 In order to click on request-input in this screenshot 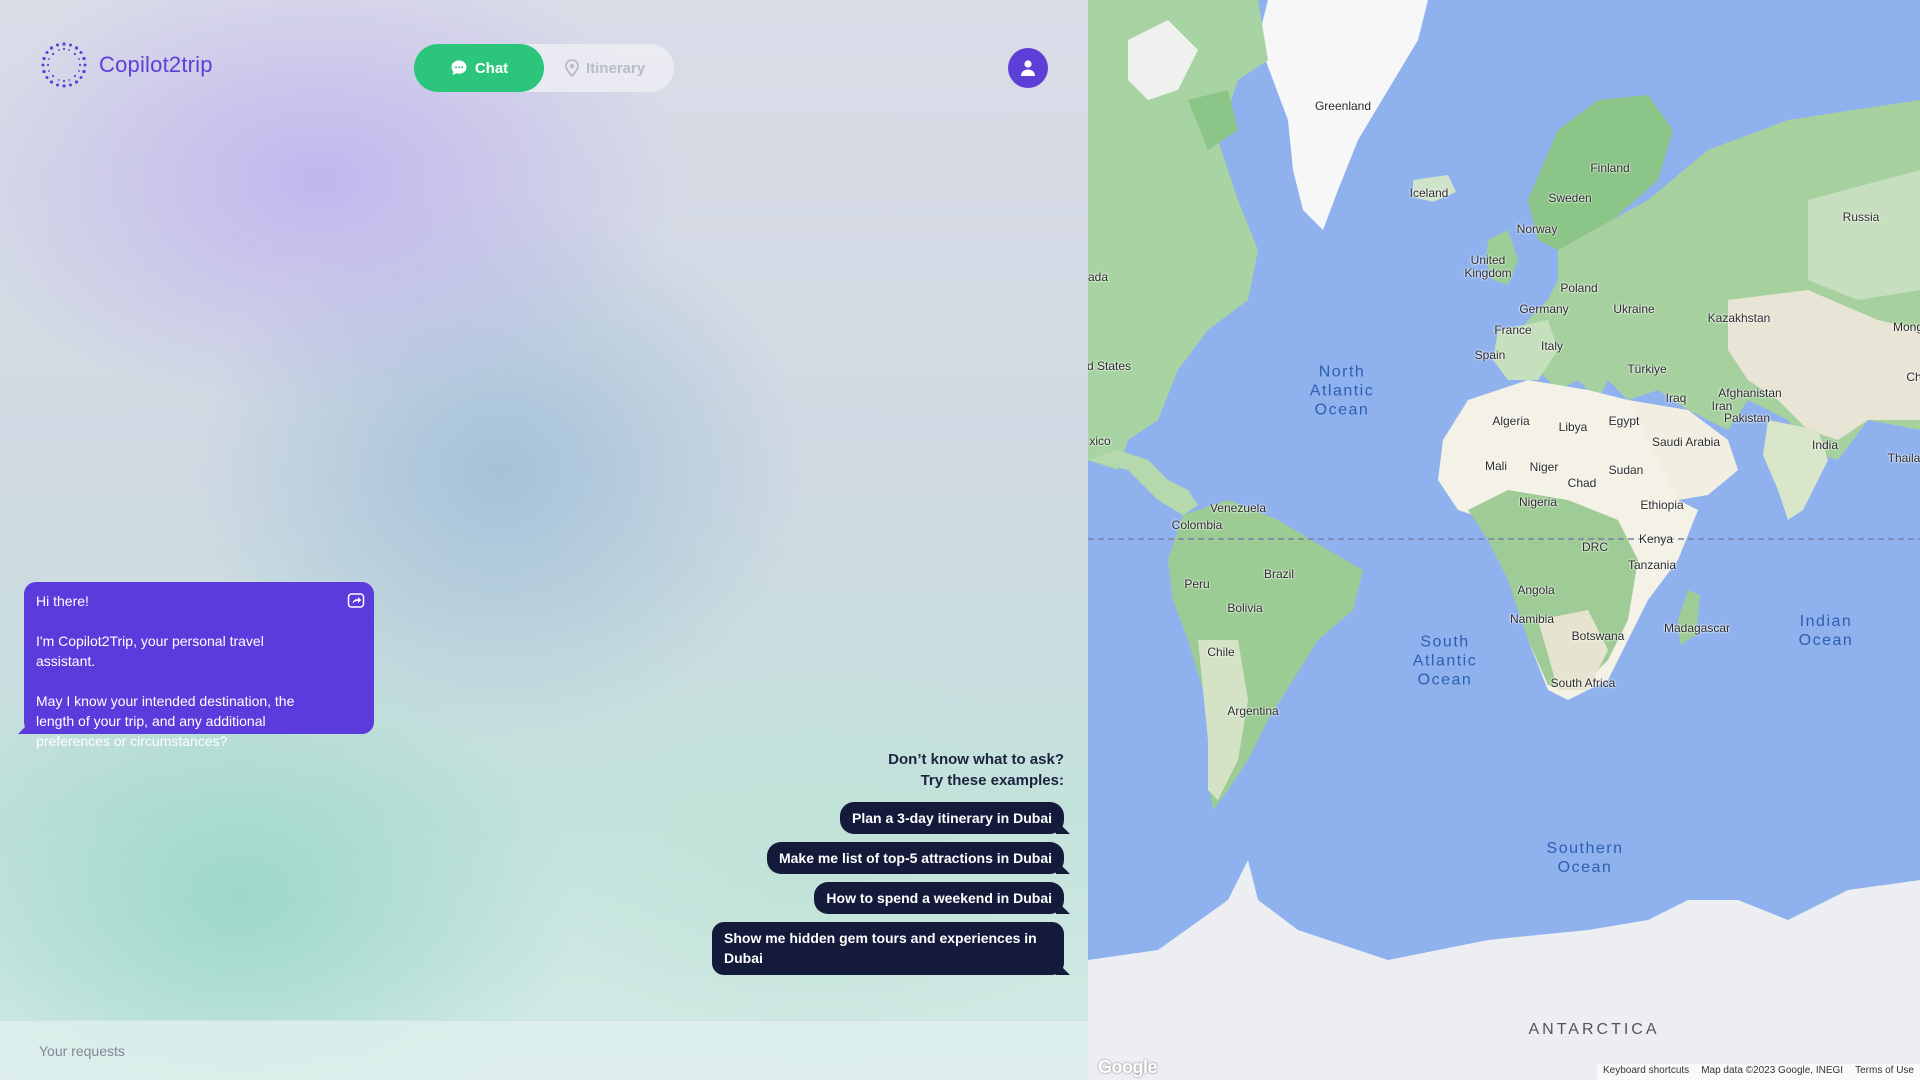, I will do `click(539, 1051)`.